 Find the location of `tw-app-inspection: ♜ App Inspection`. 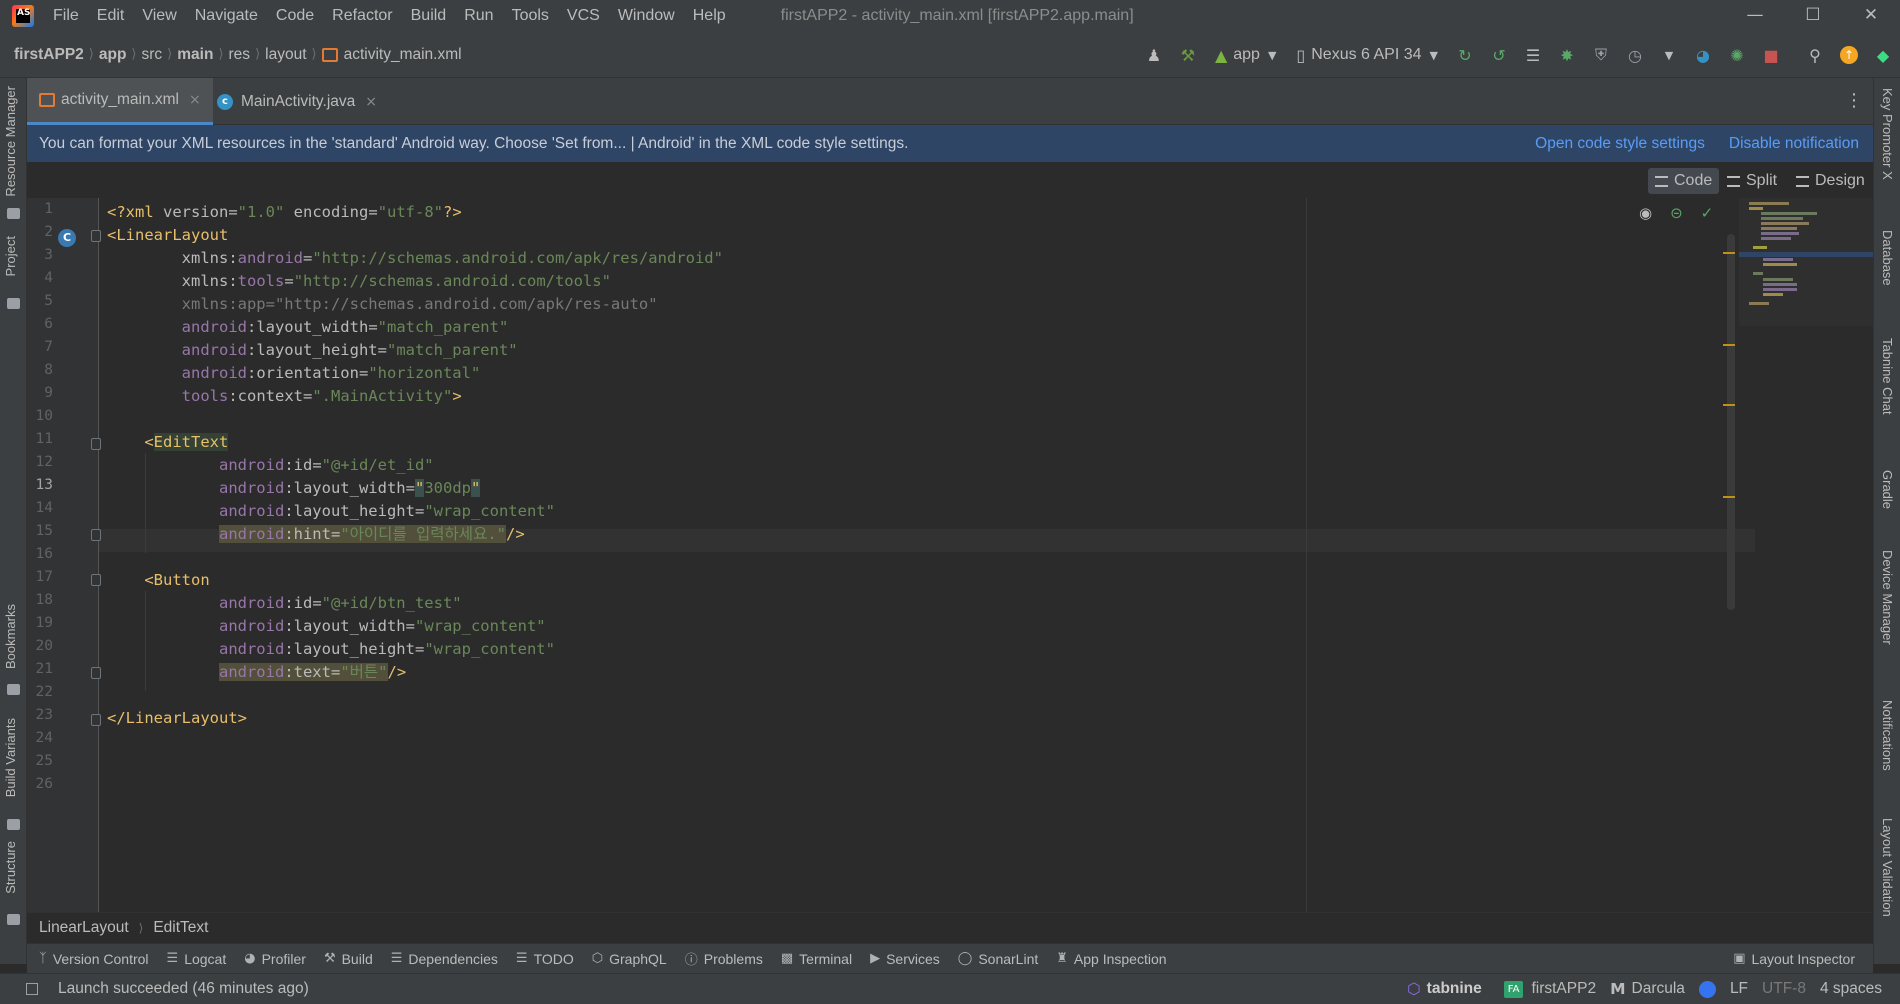

tw-app-inspection: ♜ App Inspection is located at coordinates (1111, 959).